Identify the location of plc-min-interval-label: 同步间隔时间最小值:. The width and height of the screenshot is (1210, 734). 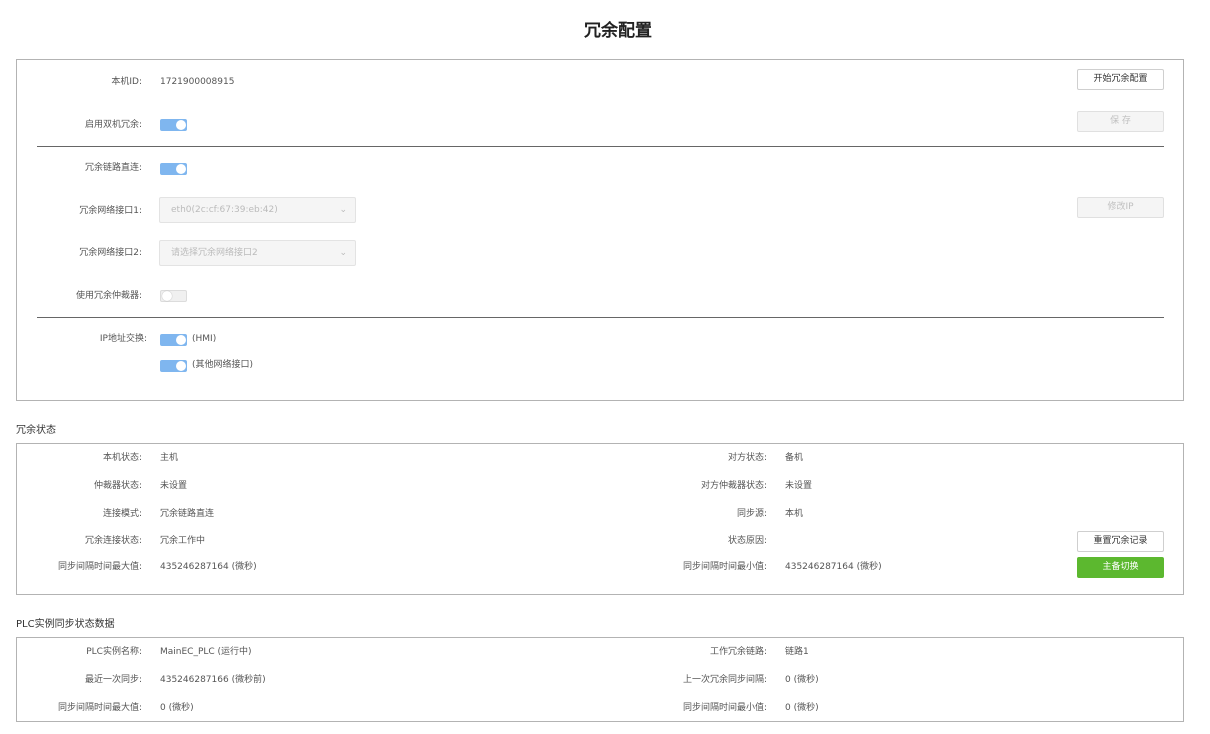
(724, 708).